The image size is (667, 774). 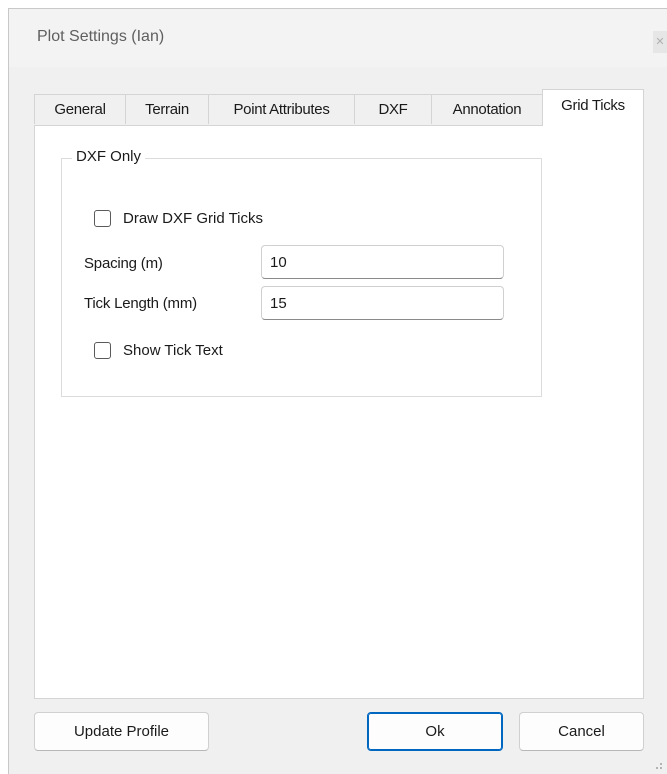 What do you see at coordinates (382, 303) in the screenshot?
I see `tick-length-input` at bounding box center [382, 303].